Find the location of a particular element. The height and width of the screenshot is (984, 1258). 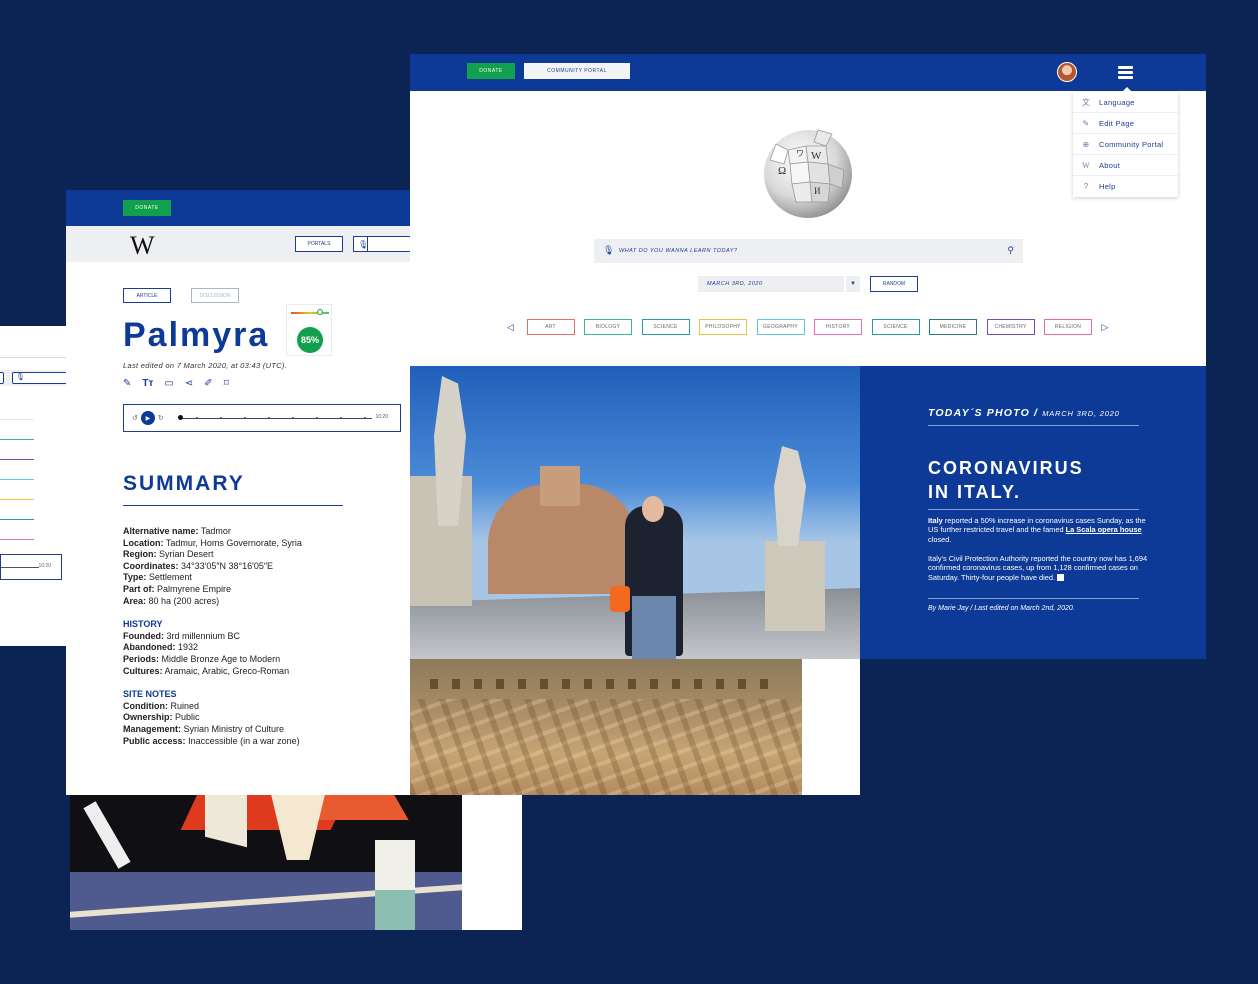

random-button: RANDOM is located at coordinates (894, 284).